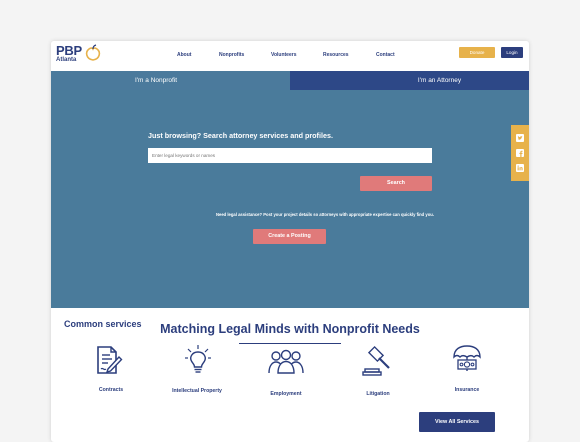  I want to click on service-intellectual-property: Intellectual Property, so click(197, 391).